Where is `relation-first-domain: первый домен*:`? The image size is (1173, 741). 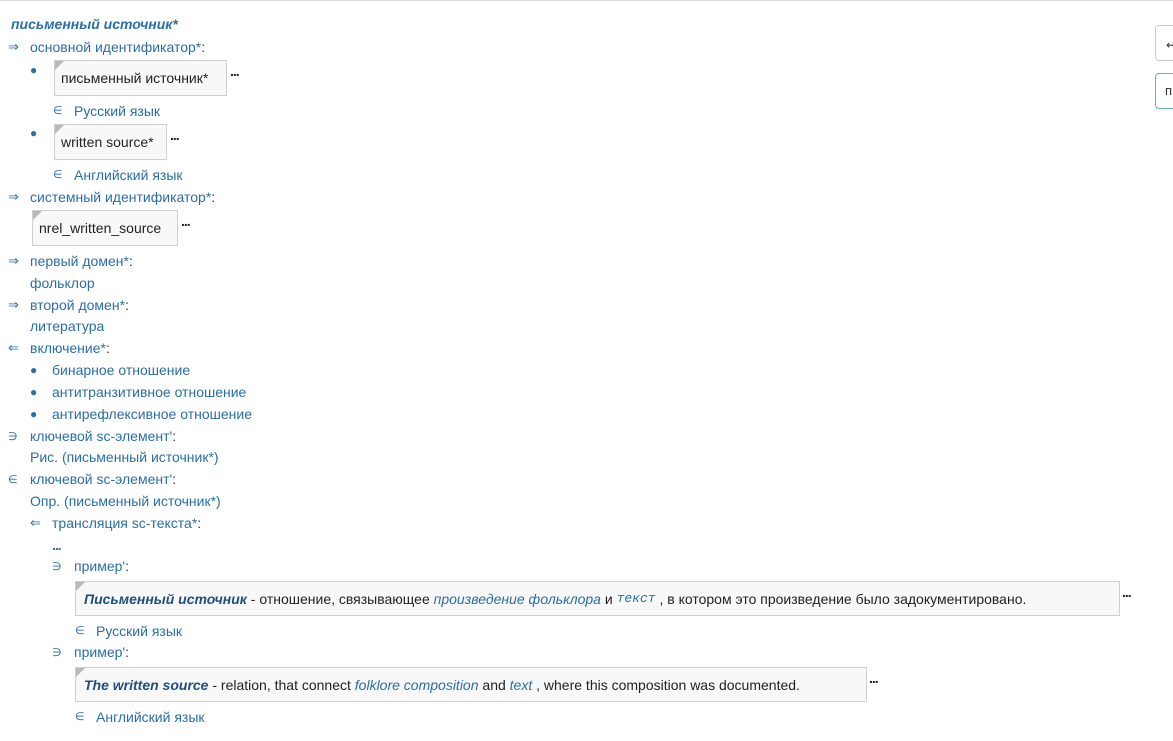
relation-first-domain: первый домен*: is located at coordinates (81, 261).